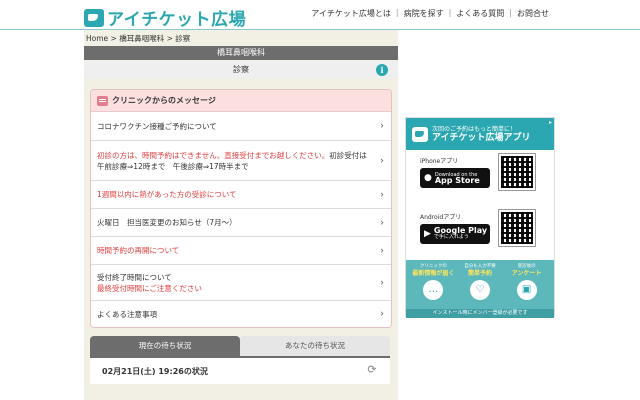 Image resolution: width=640 pixels, height=400 pixels. Describe the element at coordinates (441, 217) in the screenshot. I see `android-label: Androidアプリ` at that location.